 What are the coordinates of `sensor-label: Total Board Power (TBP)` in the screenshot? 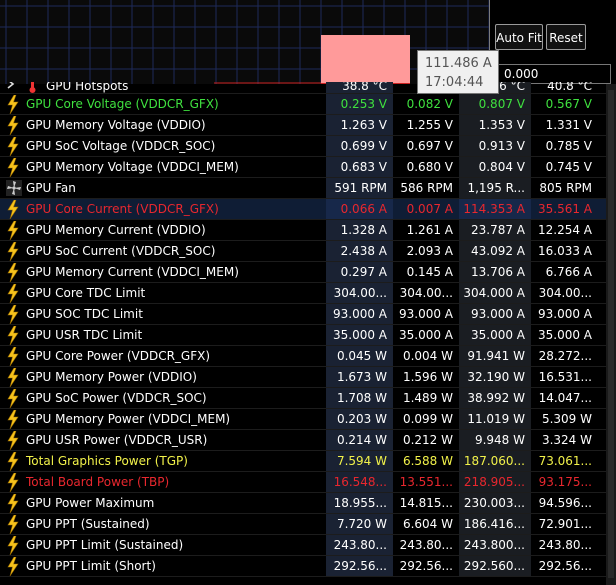 It's located at (98, 482).